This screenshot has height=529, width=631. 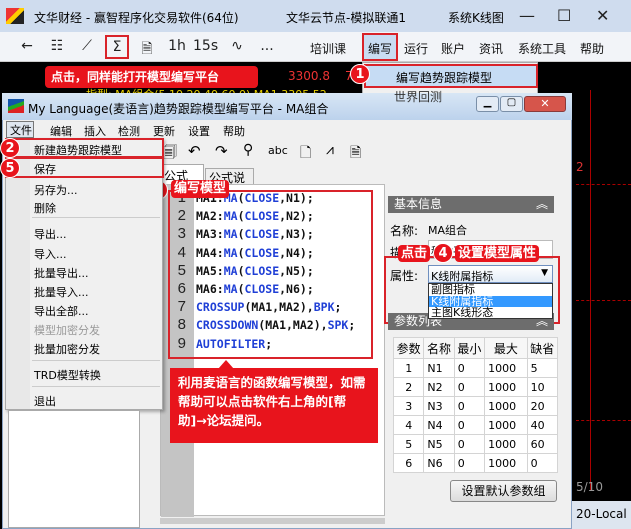 I want to click on table-row: 2 N2 0 1000 10, so click(x=475, y=387).